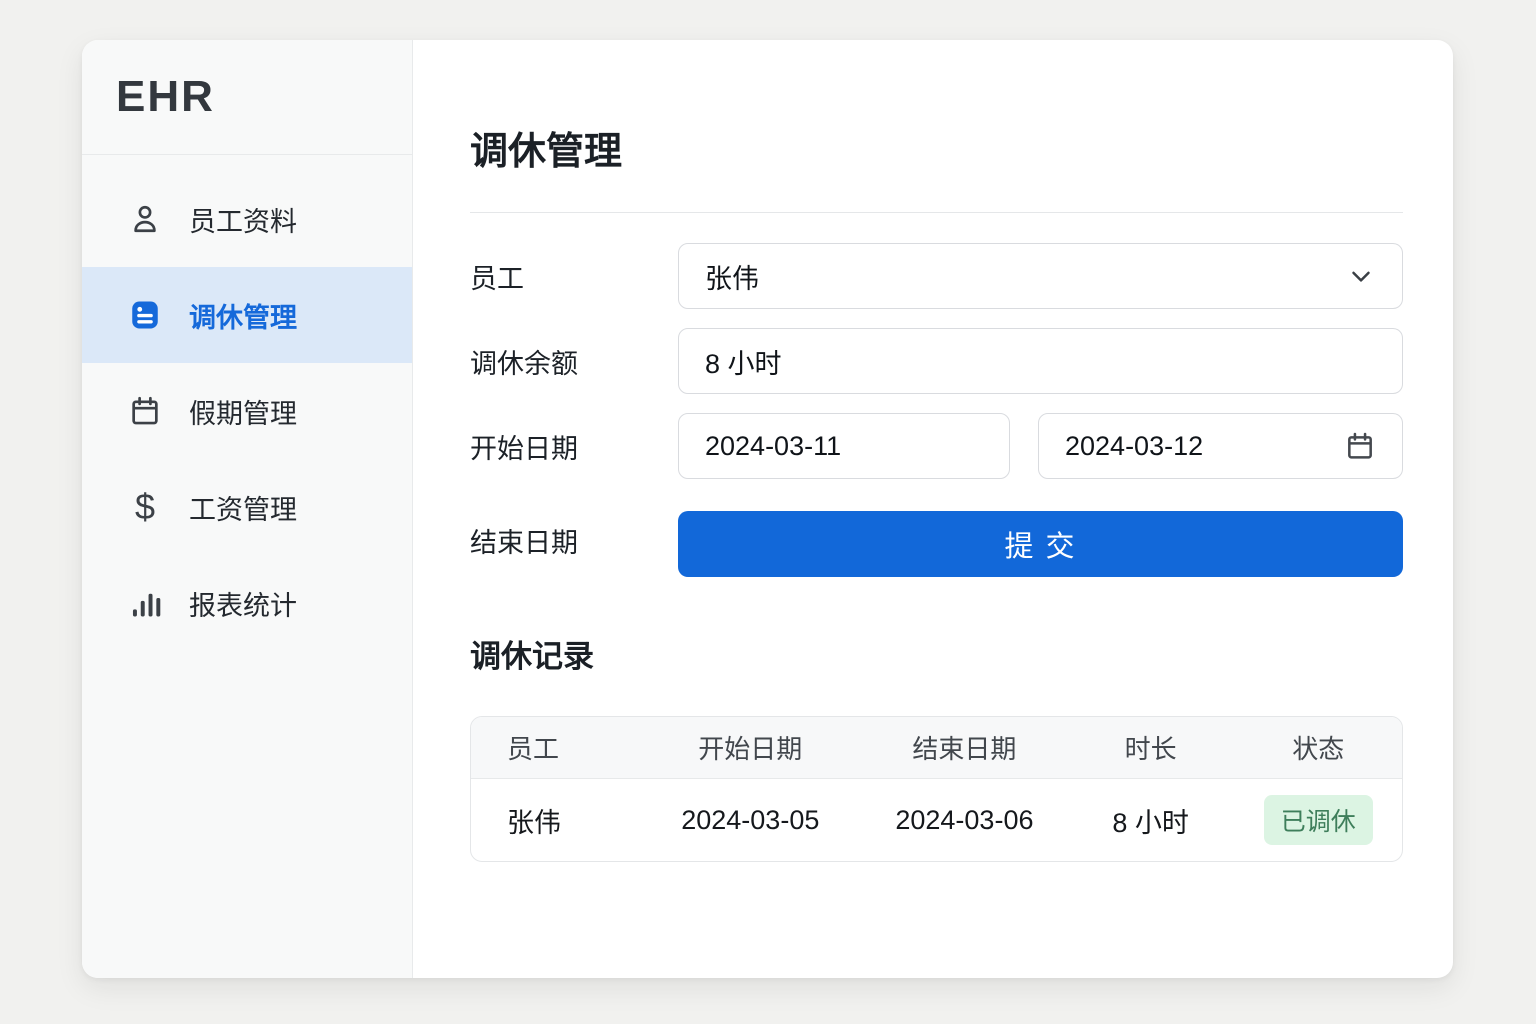  Describe the element at coordinates (1040, 544) in the screenshot. I see `submit-button: 提 交` at that location.